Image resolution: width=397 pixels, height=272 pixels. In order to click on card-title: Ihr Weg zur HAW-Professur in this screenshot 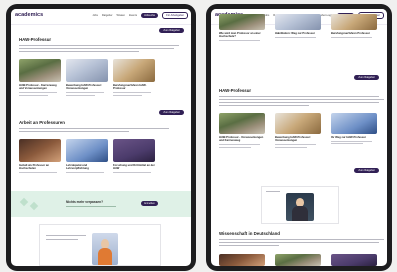, I will do `click(354, 137)`.